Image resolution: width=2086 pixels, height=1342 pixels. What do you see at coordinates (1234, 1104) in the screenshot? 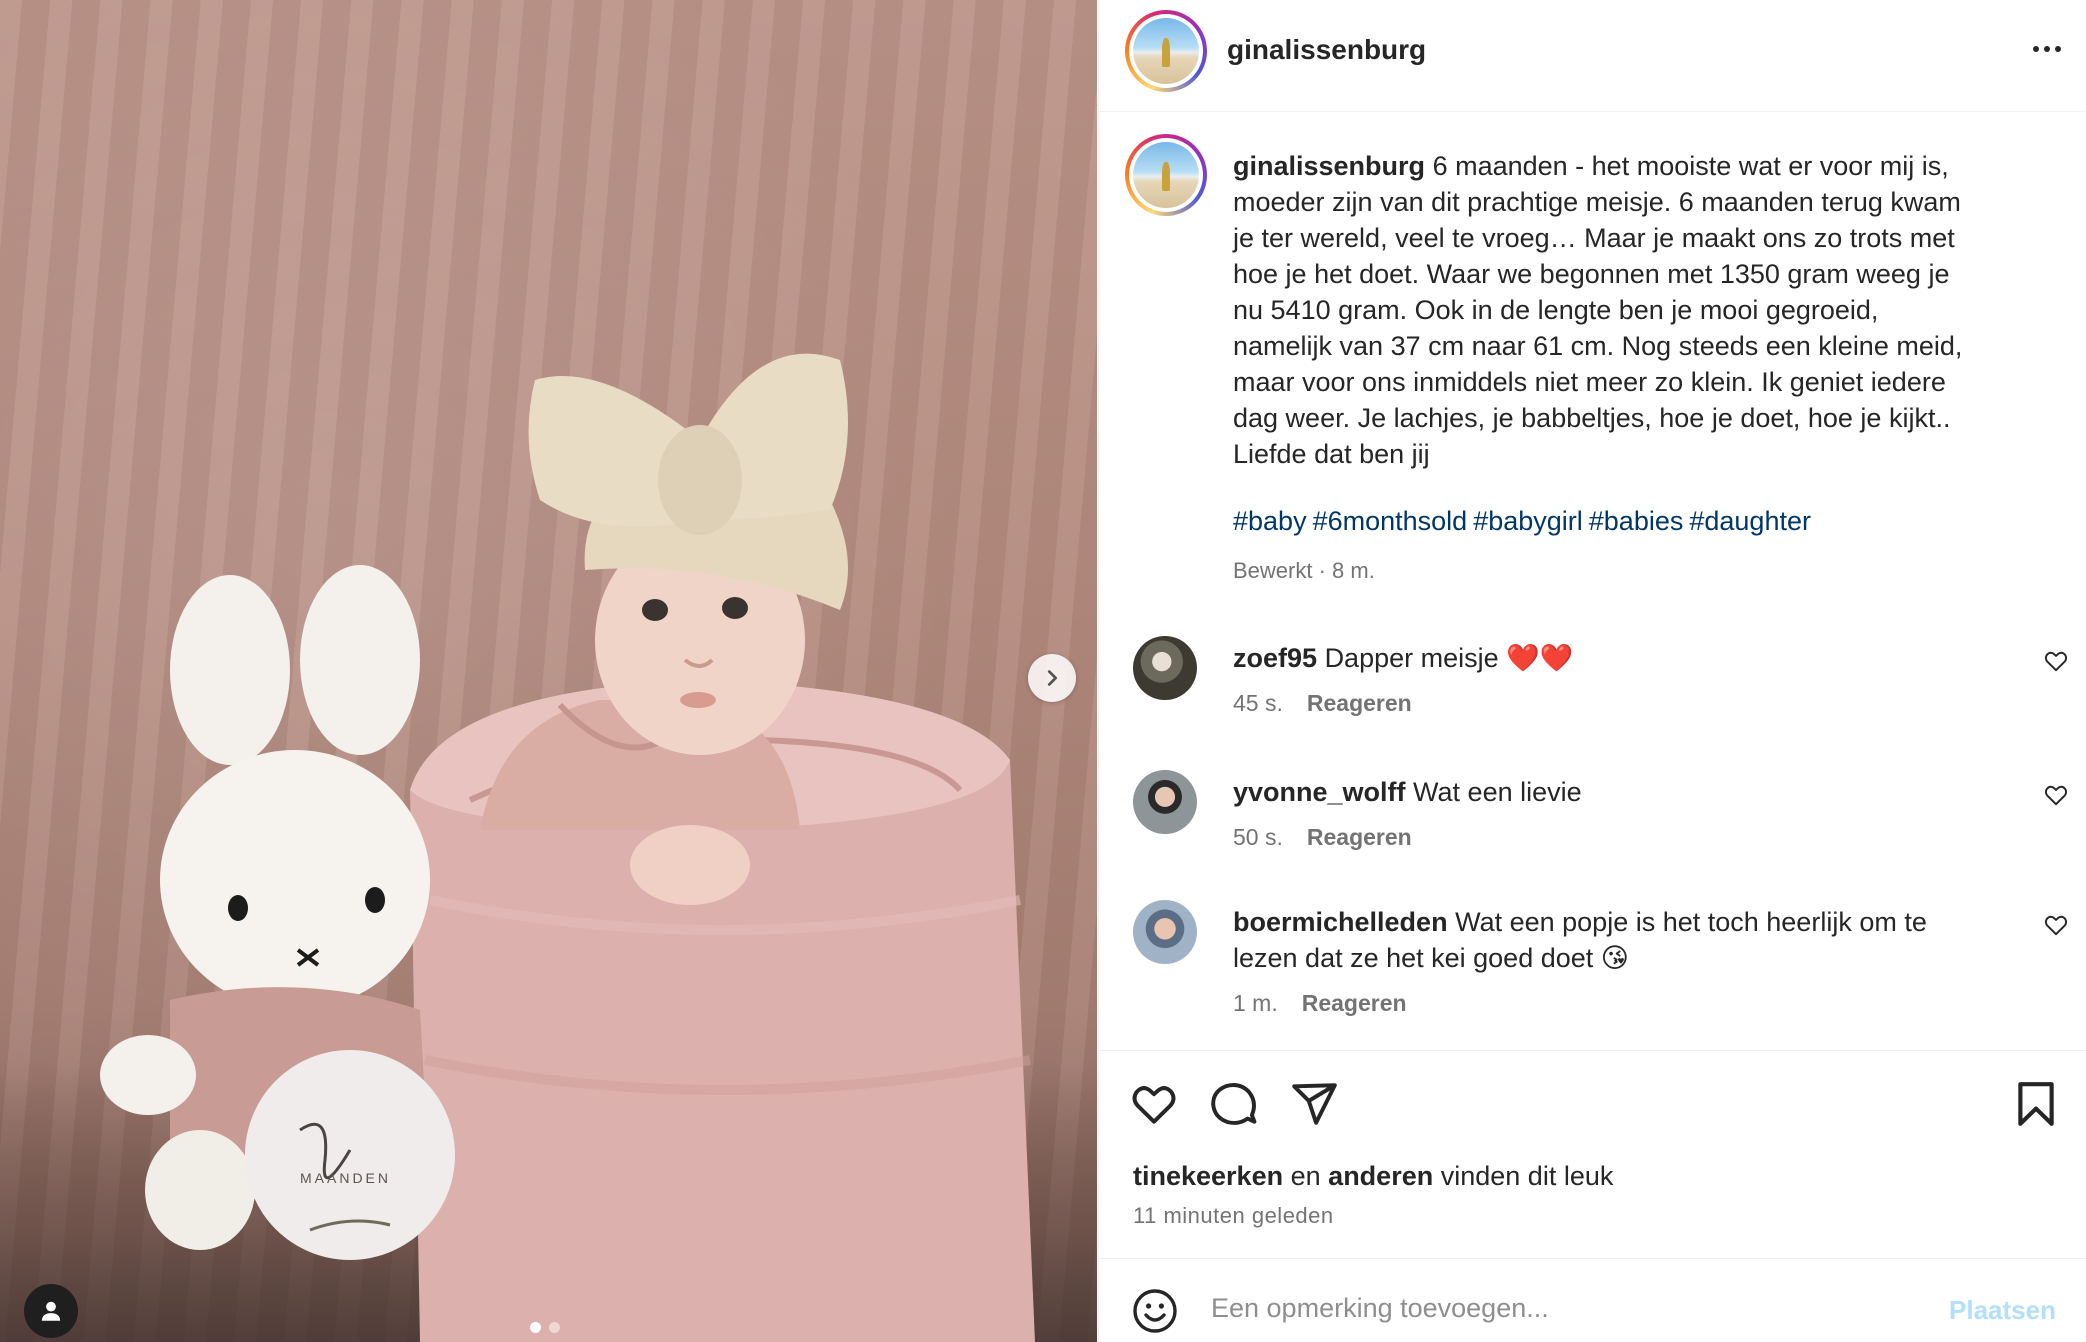
I see `comment-bubble-icon` at bounding box center [1234, 1104].